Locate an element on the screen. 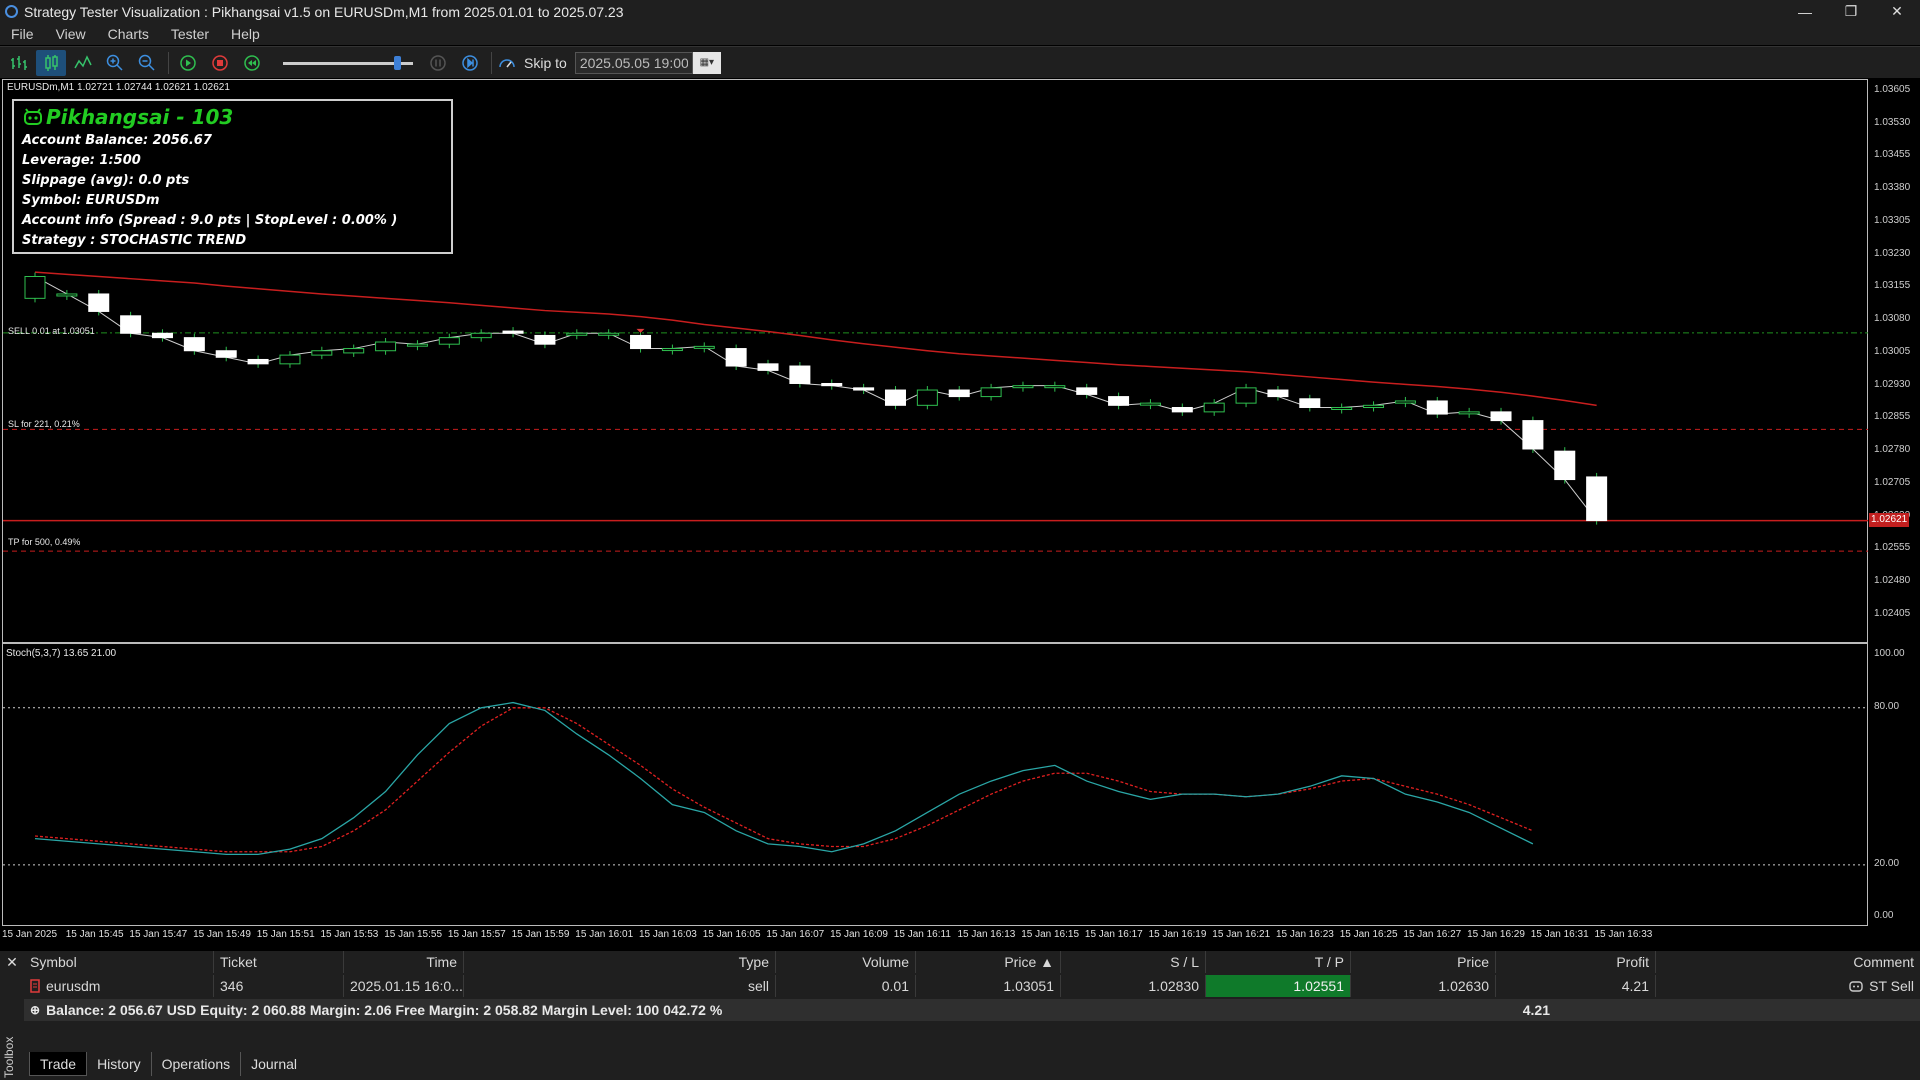  ea-title: Pikhangsai - 103 is located at coordinates (232, 117).